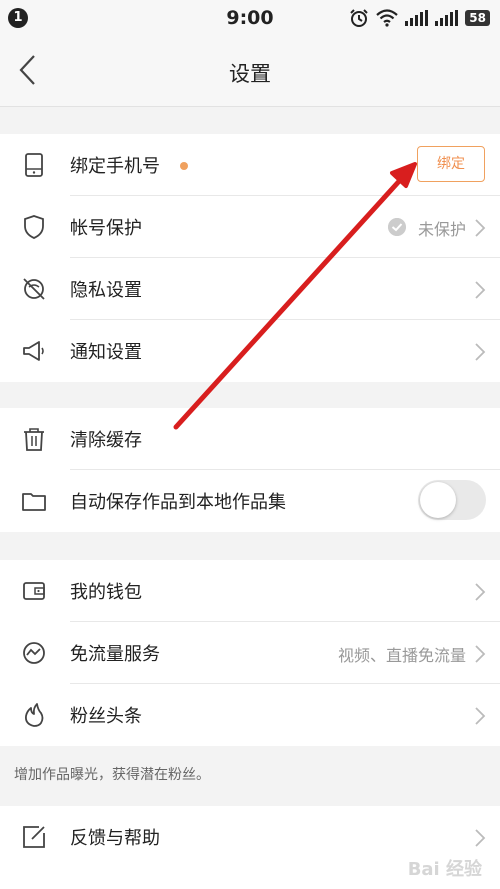  What do you see at coordinates (34, 715) in the screenshot?
I see `flame-icon` at bounding box center [34, 715].